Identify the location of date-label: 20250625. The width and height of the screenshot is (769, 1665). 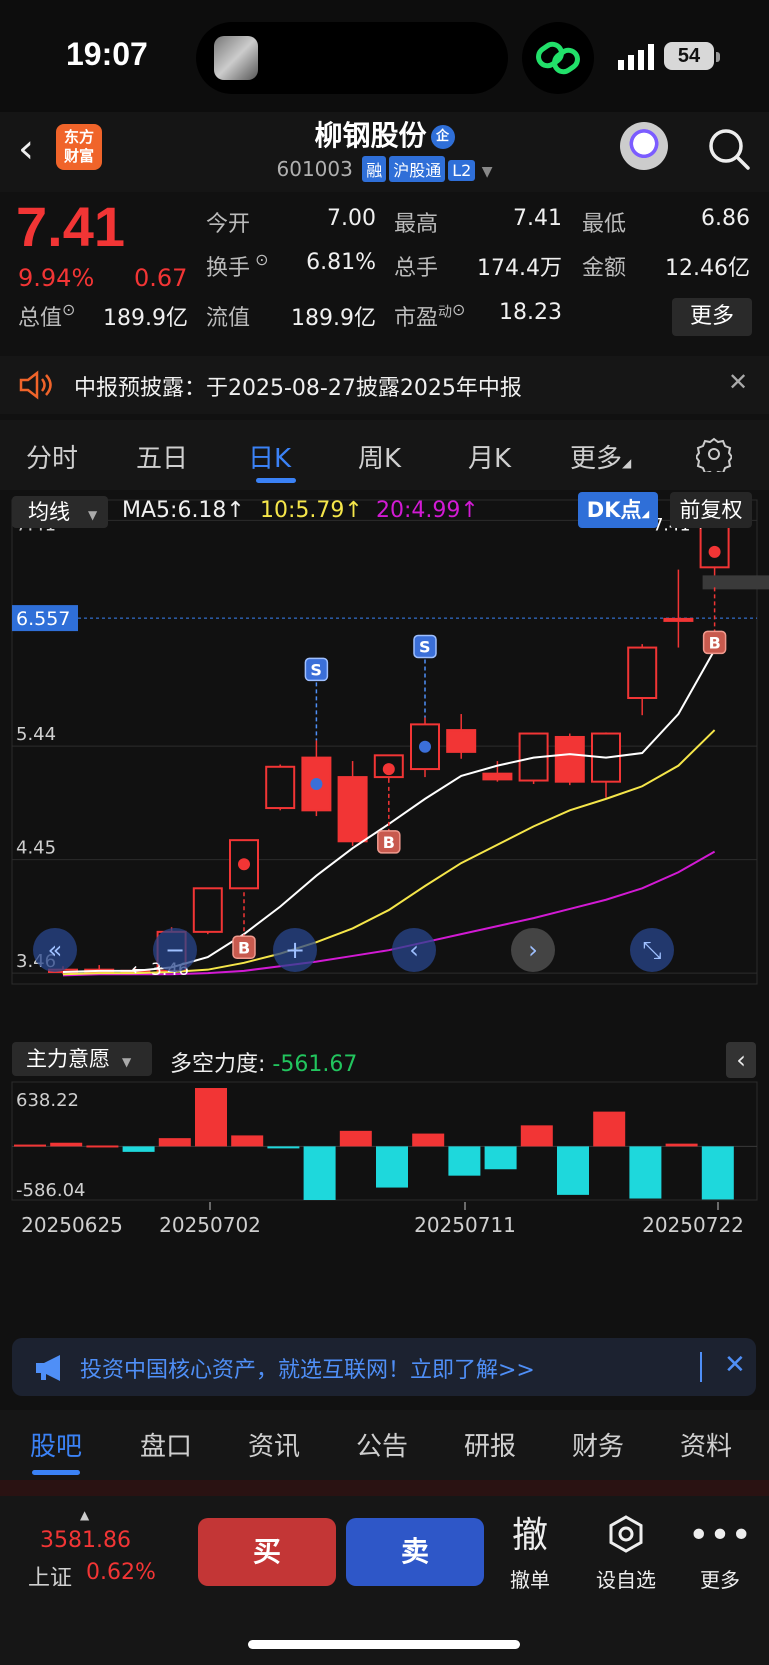
(72, 1225).